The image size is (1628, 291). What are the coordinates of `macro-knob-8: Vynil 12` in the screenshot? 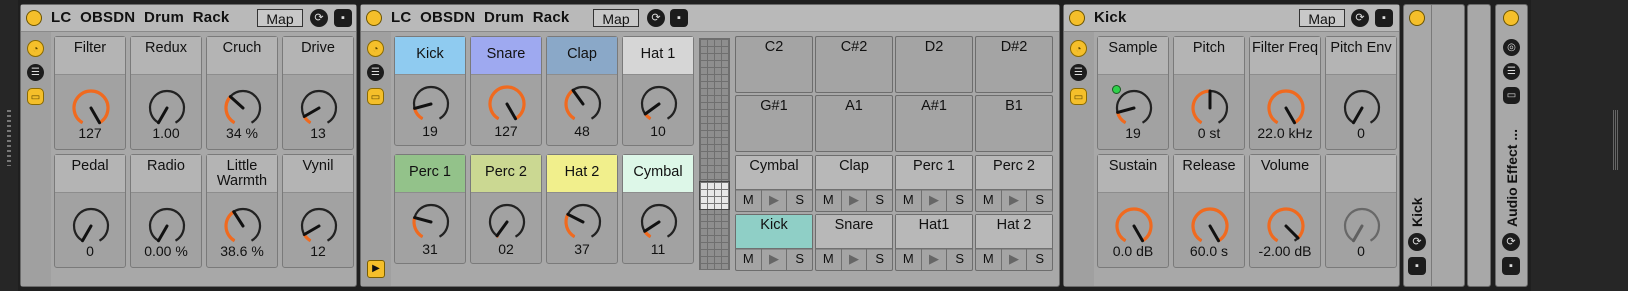 It's located at (318, 211).